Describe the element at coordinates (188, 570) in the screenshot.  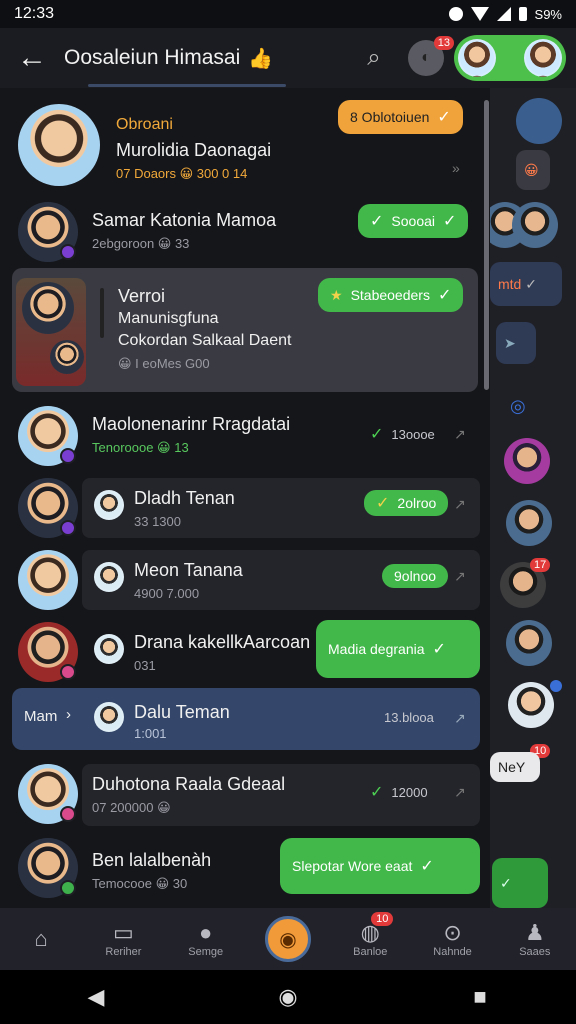
I see `list-item-name: Meon Tanana` at that location.